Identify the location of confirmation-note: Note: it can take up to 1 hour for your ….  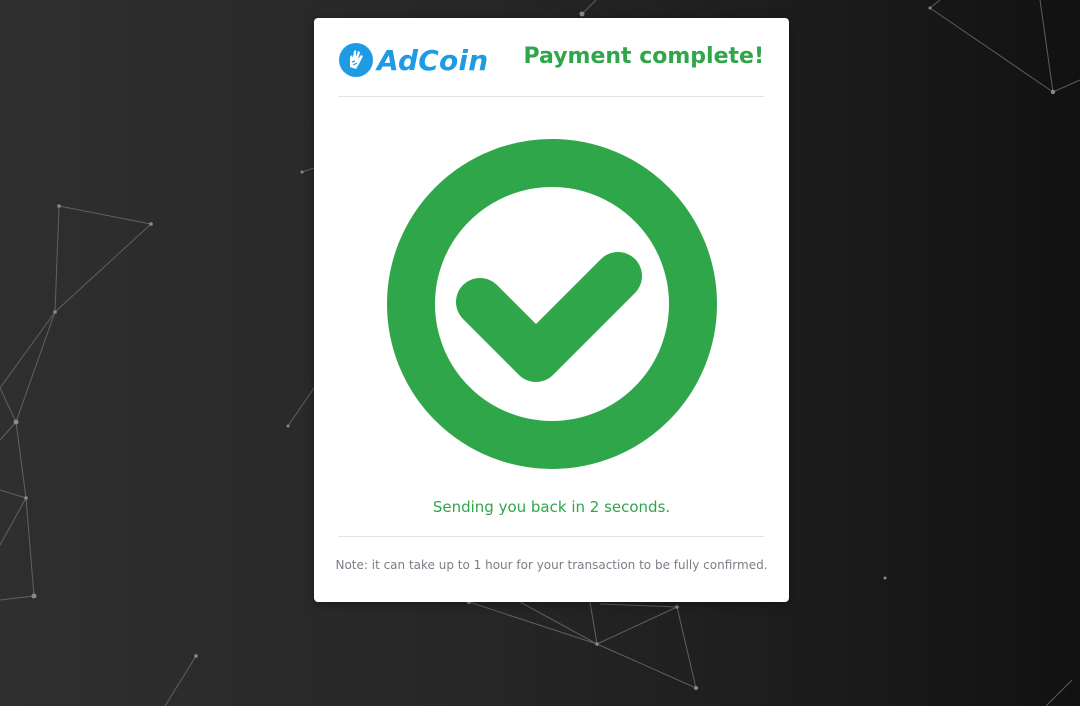
(551, 565).